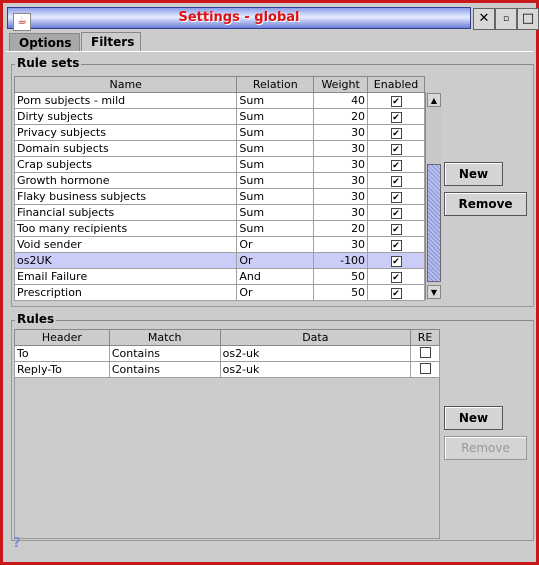  Describe the element at coordinates (219, 116) in the screenshot. I see `rule-set-row: Dirty subjects Sum 20 ✔` at that location.